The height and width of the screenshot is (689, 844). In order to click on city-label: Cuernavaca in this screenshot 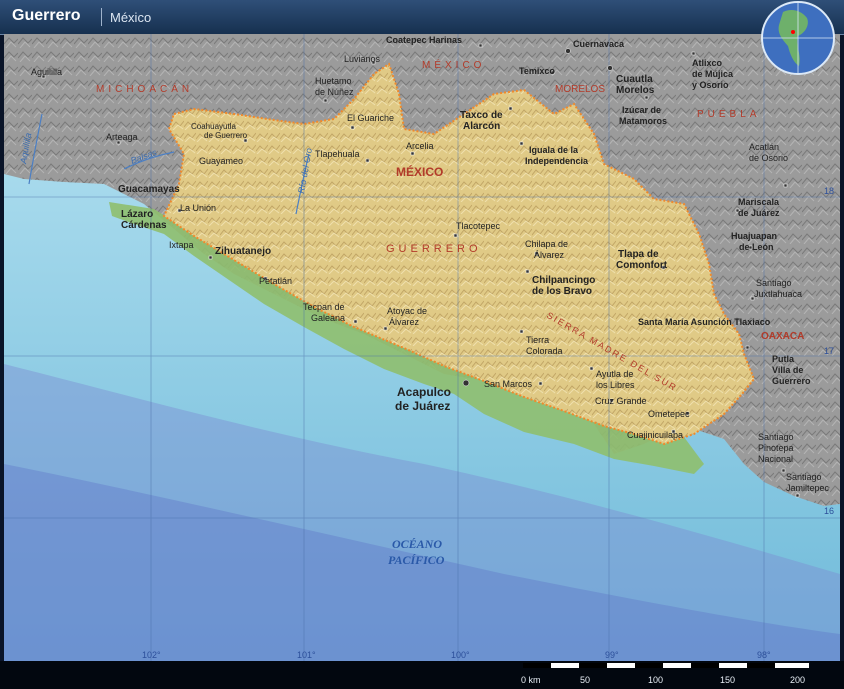, I will do `click(599, 44)`.